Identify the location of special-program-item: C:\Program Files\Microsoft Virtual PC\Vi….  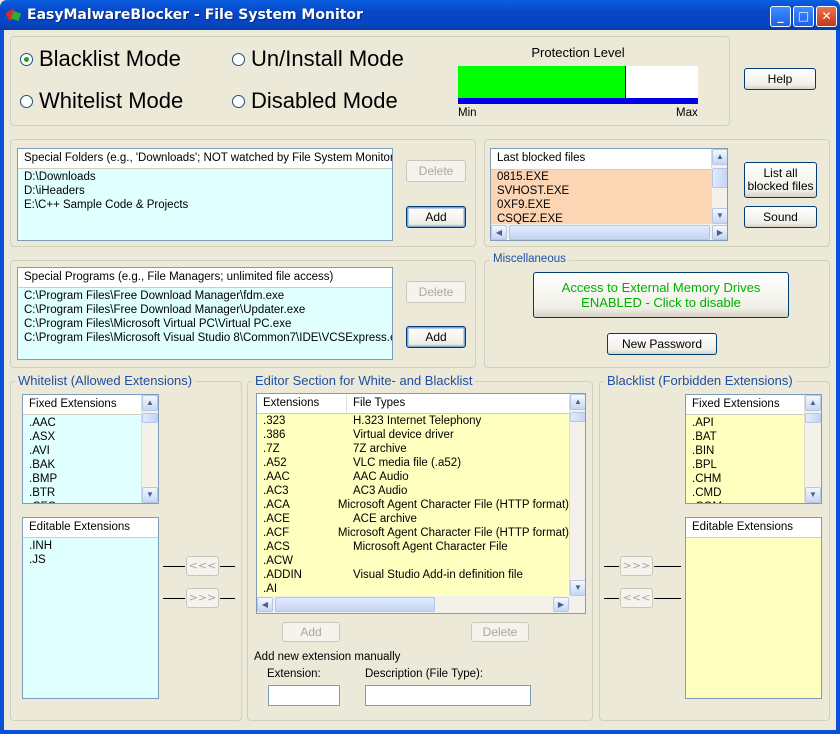
(205, 324).